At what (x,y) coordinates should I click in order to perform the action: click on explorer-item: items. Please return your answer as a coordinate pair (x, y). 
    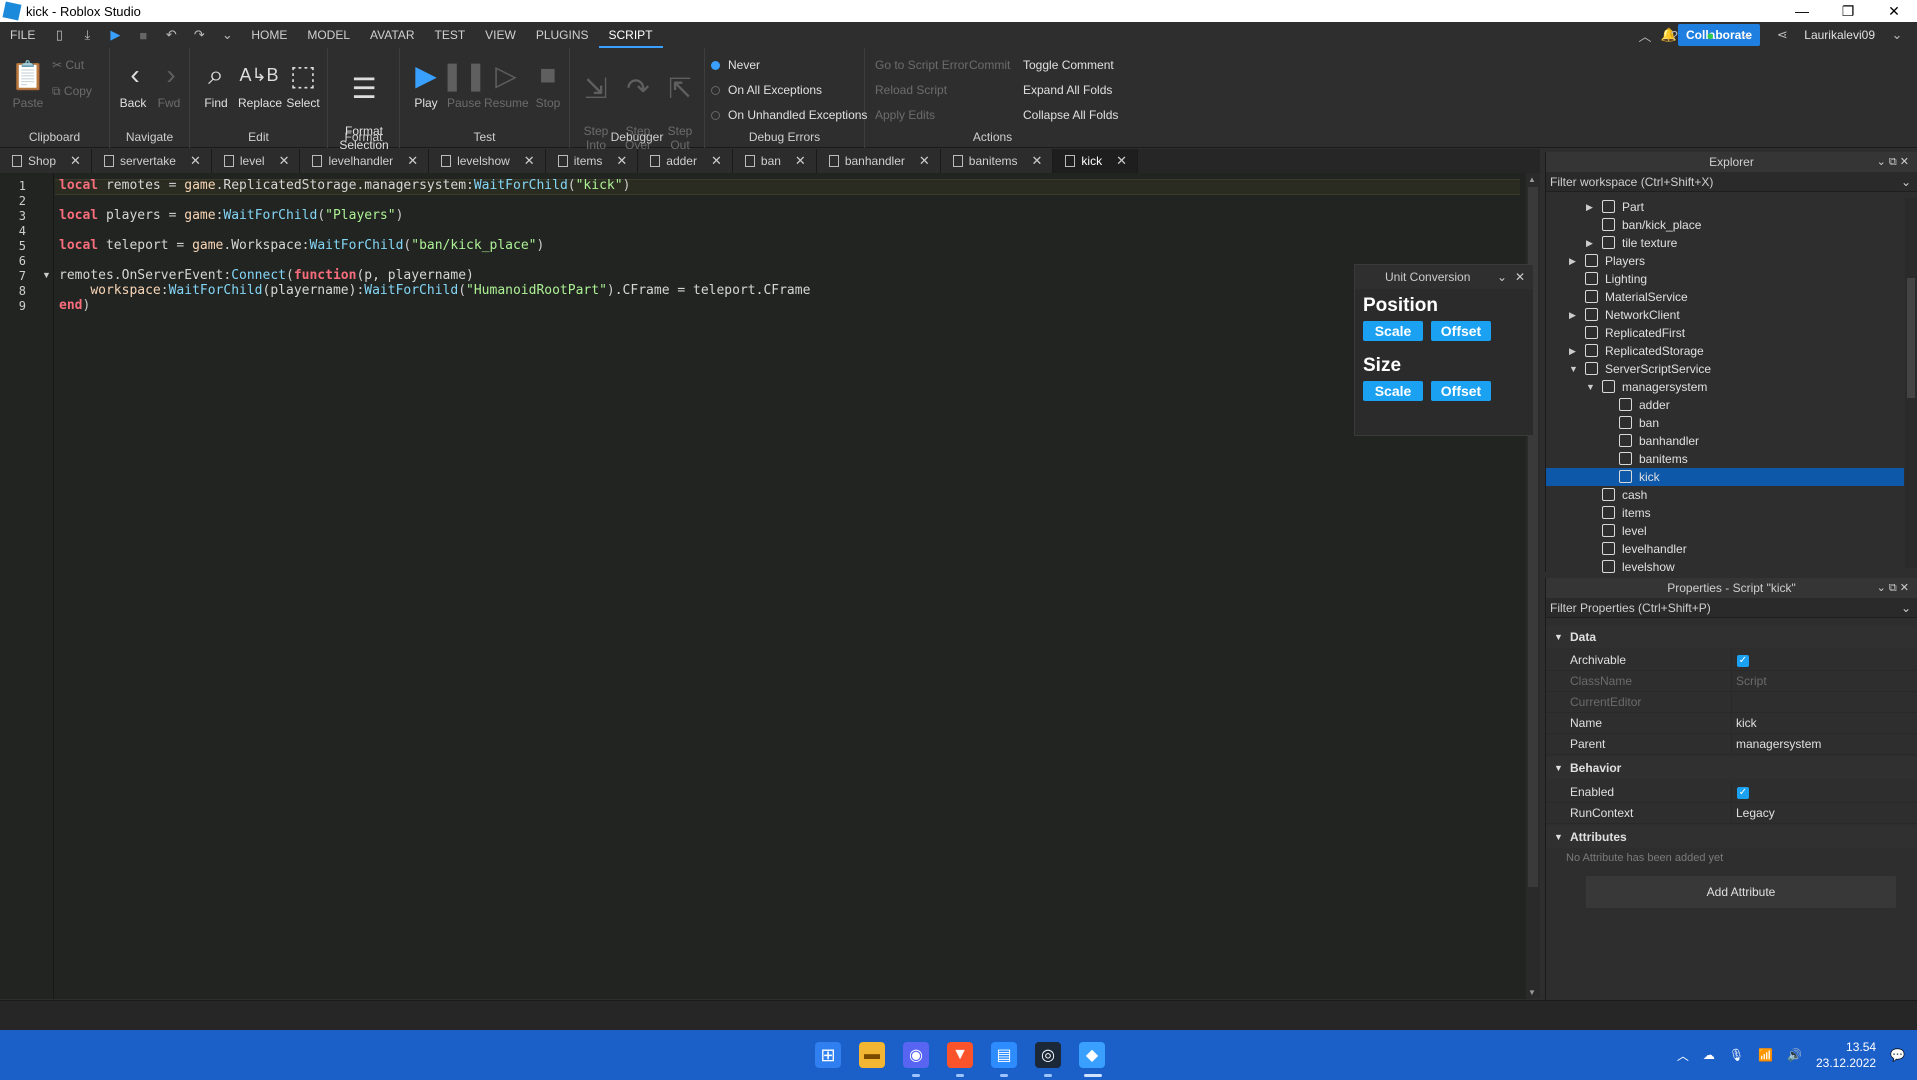
    Looking at the image, I should click on (1725, 513).